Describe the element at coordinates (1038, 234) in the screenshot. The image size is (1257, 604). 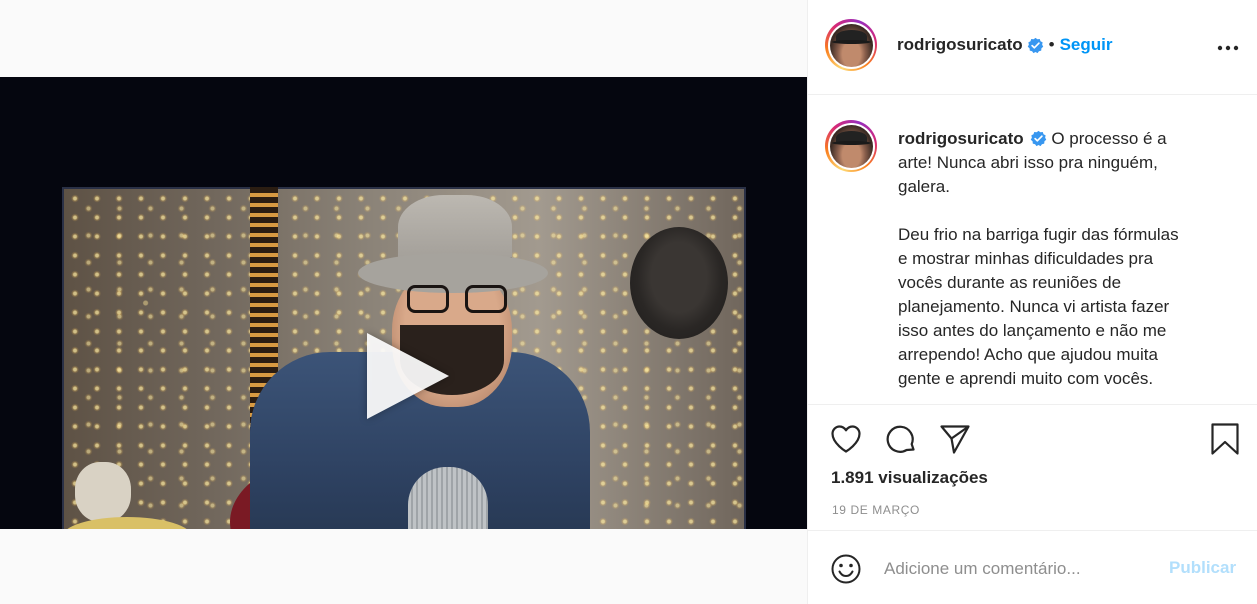
I see `caption-line: Deu frio na barriga fugir das fórmulas` at that location.